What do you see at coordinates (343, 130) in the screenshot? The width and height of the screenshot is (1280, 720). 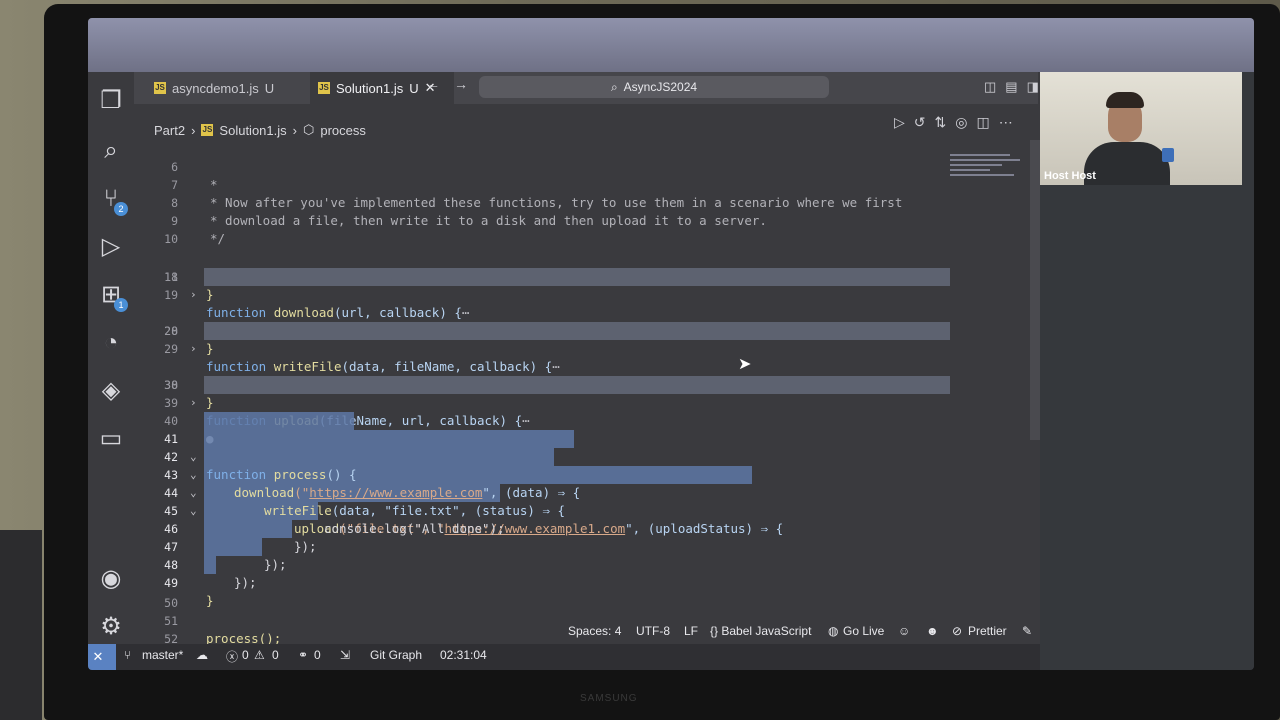 I see `breadcrumb-symbol: process` at bounding box center [343, 130].